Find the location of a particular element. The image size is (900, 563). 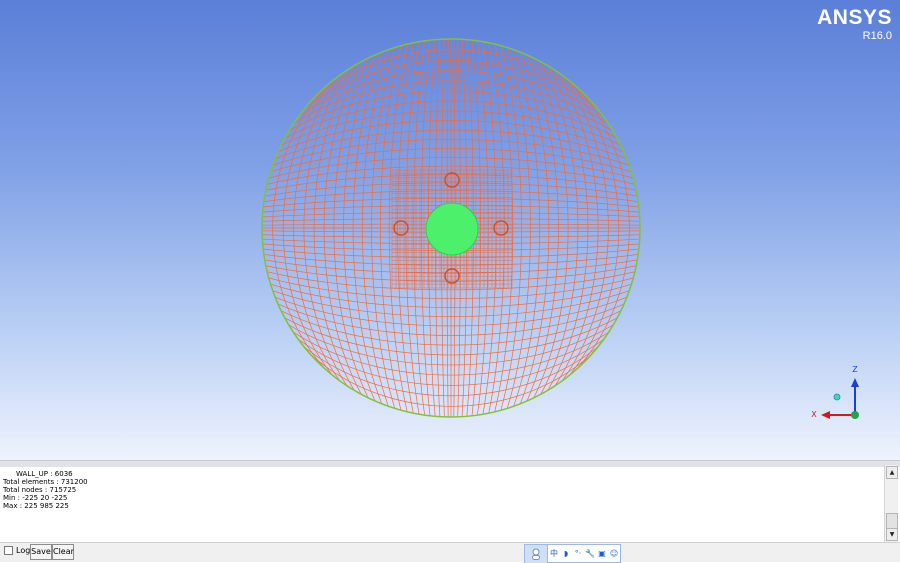

console-line: Total elements : 731200 is located at coordinates (45, 482).